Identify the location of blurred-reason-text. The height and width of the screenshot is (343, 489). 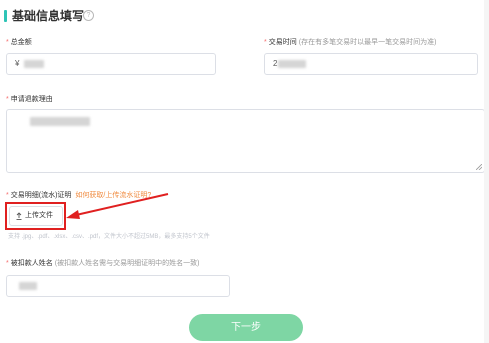
(60, 121).